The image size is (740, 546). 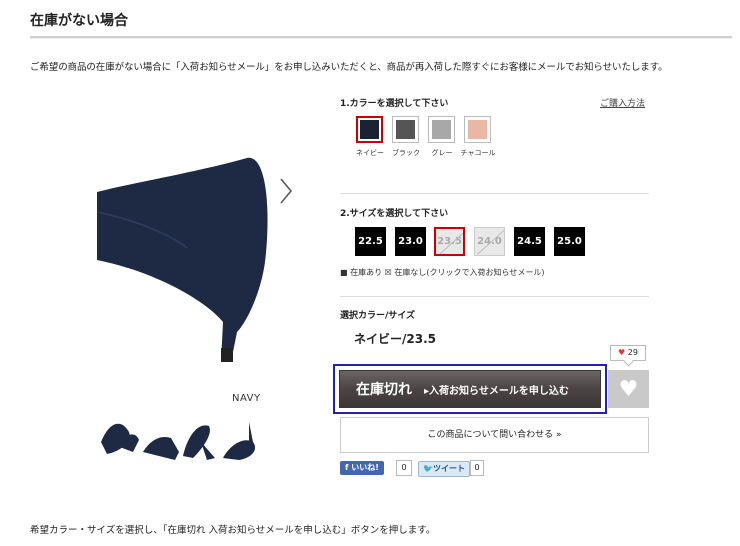 What do you see at coordinates (395, 339) in the screenshot?
I see `selection-value: ネイビー/23.5` at bounding box center [395, 339].